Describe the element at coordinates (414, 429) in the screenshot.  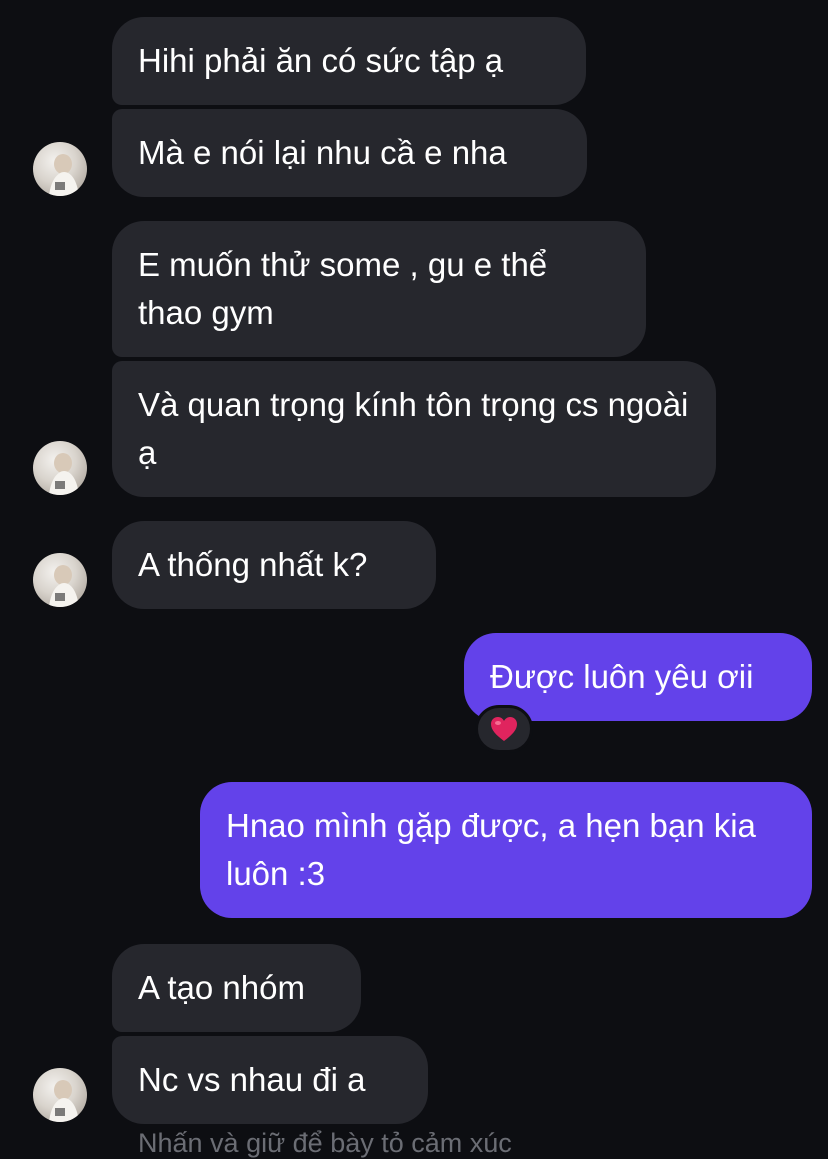
I see `message-bubble-incoming: Và quan trọng kính tôn trọng cs ngoài ạ` at that location.